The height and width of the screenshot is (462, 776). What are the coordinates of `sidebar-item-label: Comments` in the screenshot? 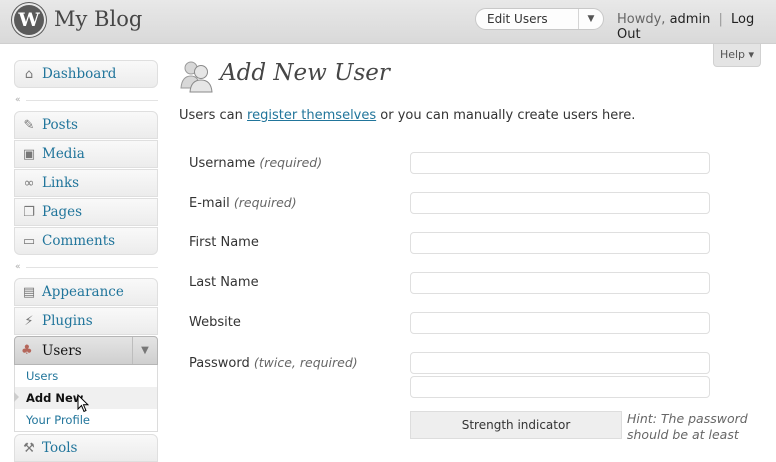 It's located at (79, 241).